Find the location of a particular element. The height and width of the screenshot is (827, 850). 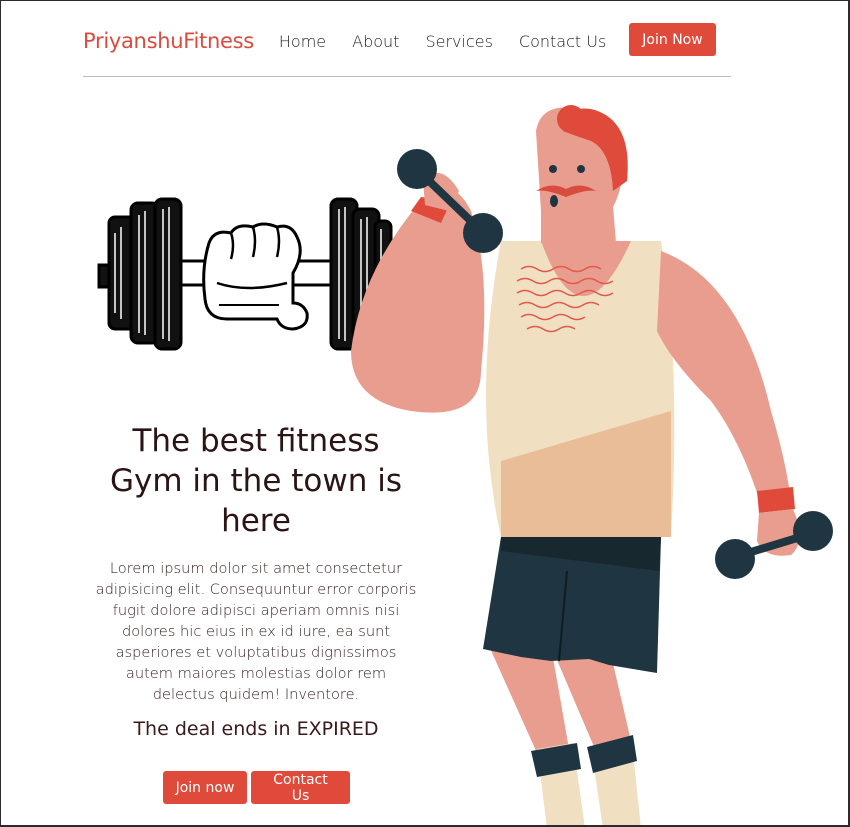

cta-row: Join now Contact Us is located at coordinates (256, 787).